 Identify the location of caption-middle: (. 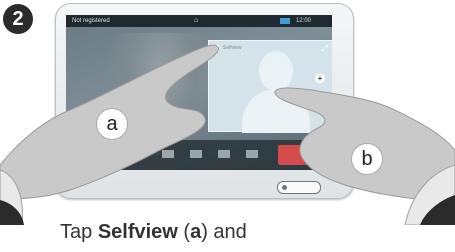
(184, 232).